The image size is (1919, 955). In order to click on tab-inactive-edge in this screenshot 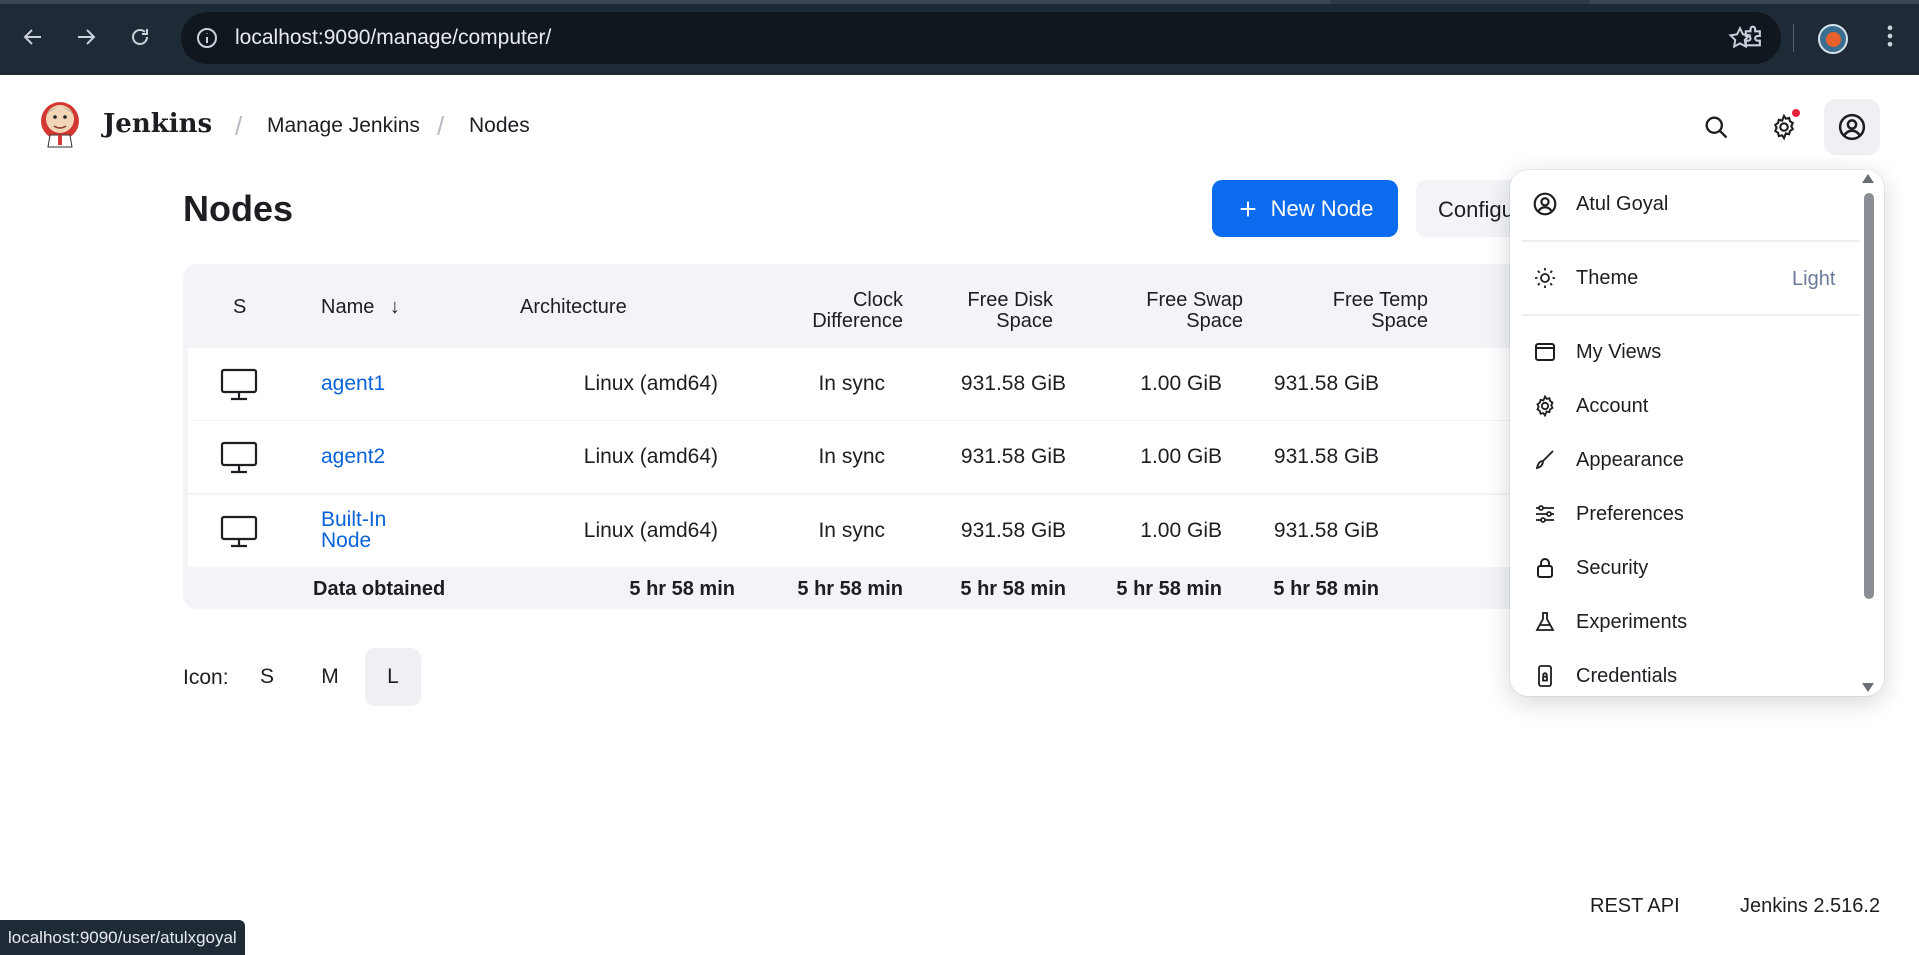, I will do `click(1754, 2)`.